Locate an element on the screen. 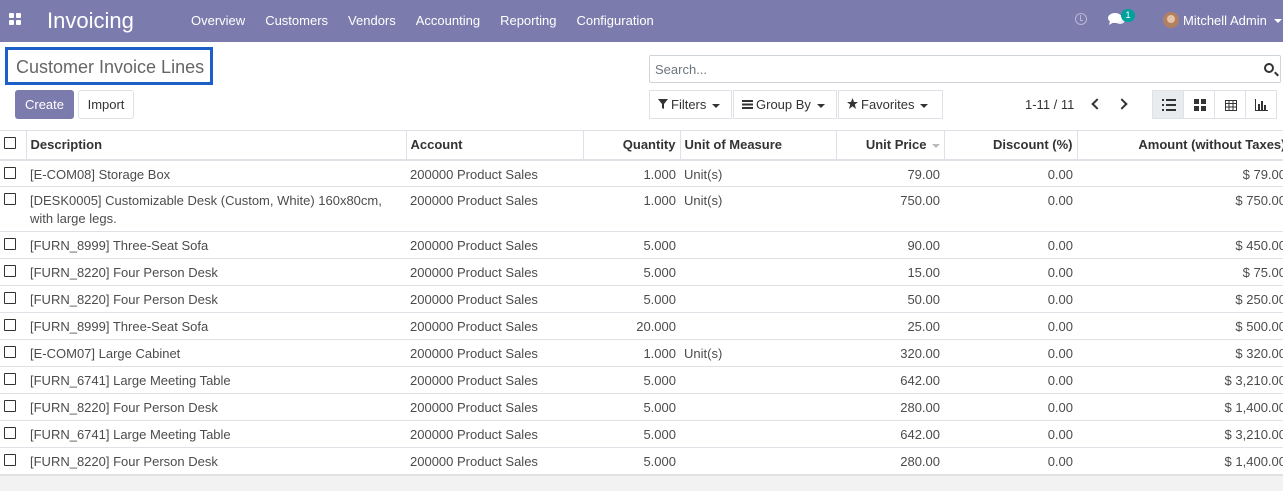 This screenshot has height=491, width=1283. group-by-label: Group By is located at coordinates (783, 104).